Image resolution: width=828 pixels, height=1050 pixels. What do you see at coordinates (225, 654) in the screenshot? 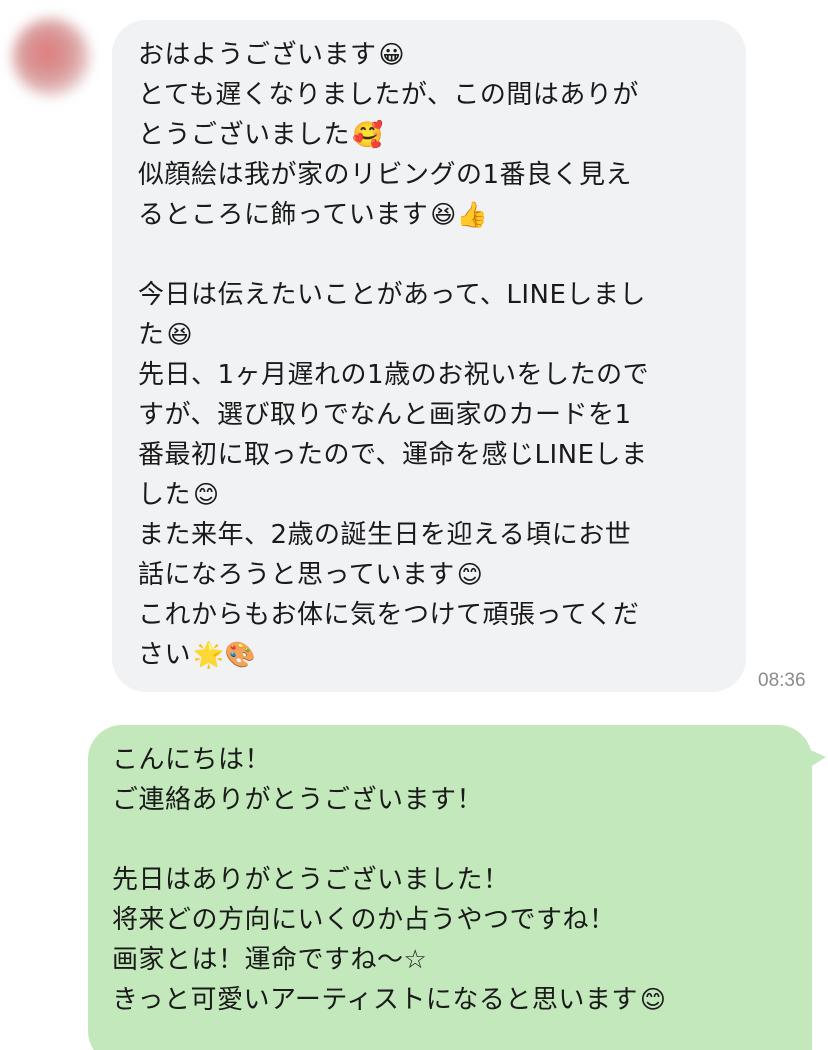
I see `star-palette-emoji-icon: 🌟🎨` at bounding box center [225, 654].